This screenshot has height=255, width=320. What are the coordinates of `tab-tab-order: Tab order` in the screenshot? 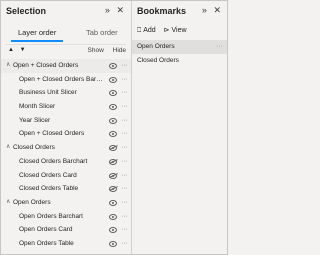 It's located at (102, 32).